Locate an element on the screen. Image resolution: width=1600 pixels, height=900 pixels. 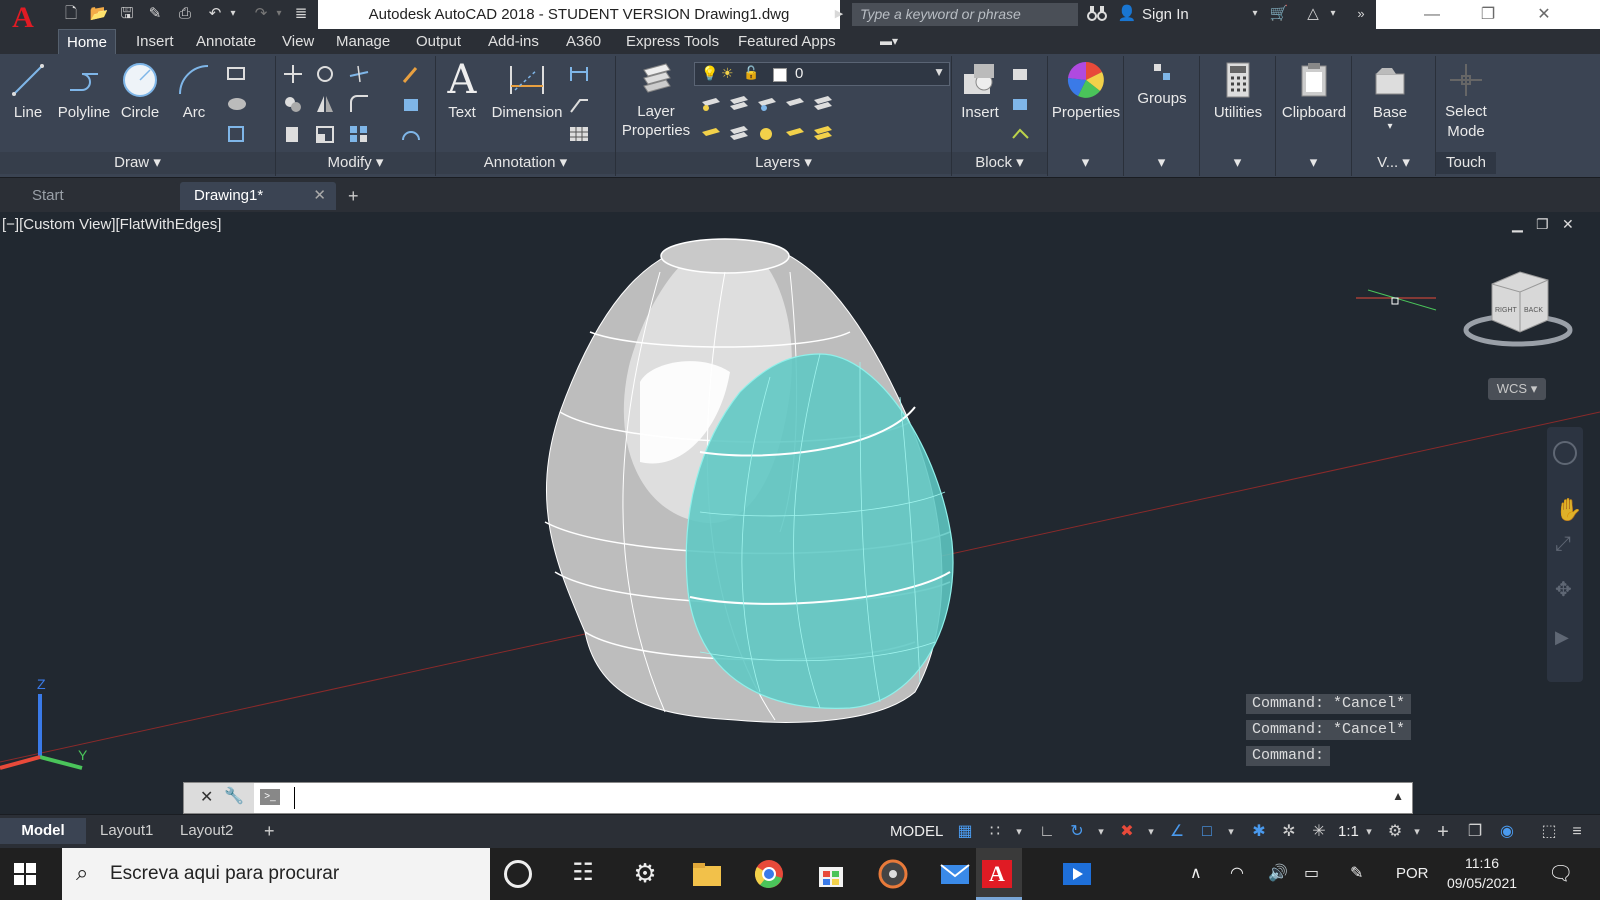
object-snap-dropdown-icon: ▾ is located at coordinates (1231, 832).